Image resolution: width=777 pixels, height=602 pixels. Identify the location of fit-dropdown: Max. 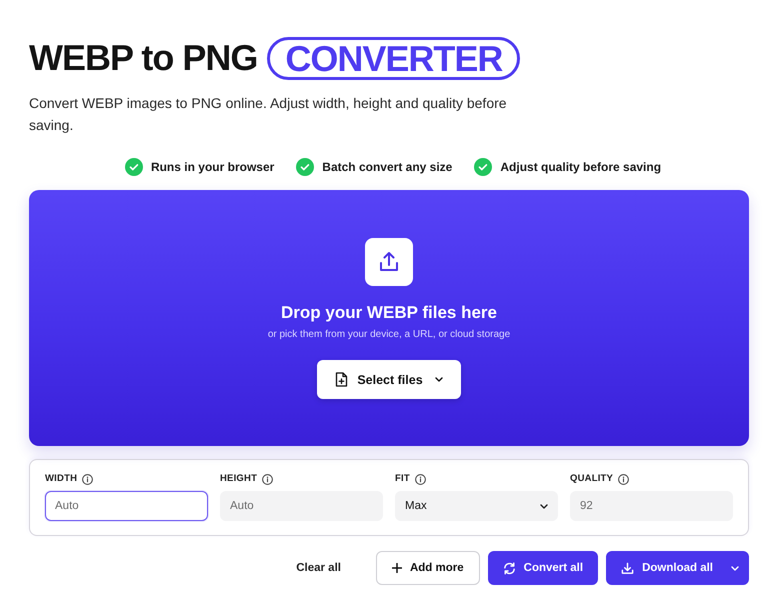
(476, 506).